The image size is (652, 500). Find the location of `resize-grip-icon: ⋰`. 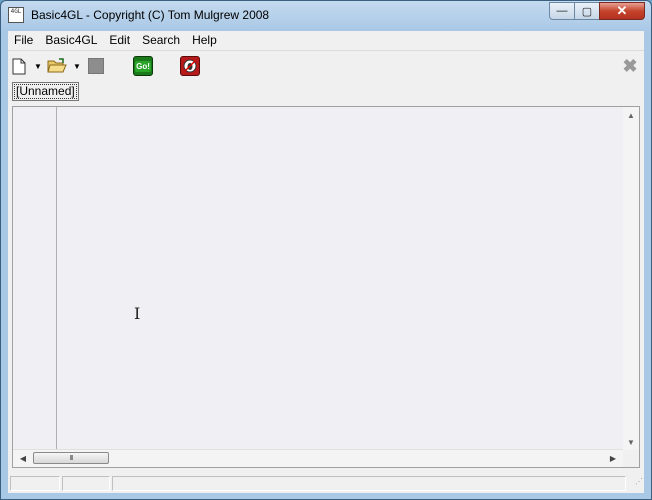

resize-grip-icon: ⋰ is located at coordinates (636, 484).